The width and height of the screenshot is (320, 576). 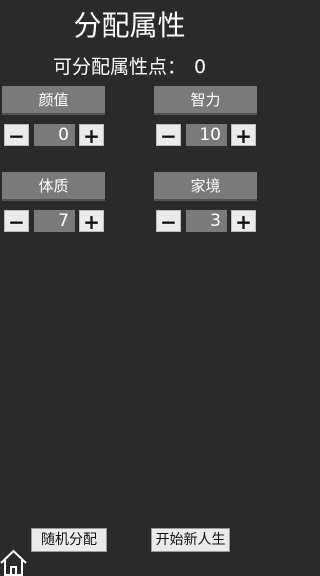 I want to click on attribute-value: 10, so click(x=206, y=135).